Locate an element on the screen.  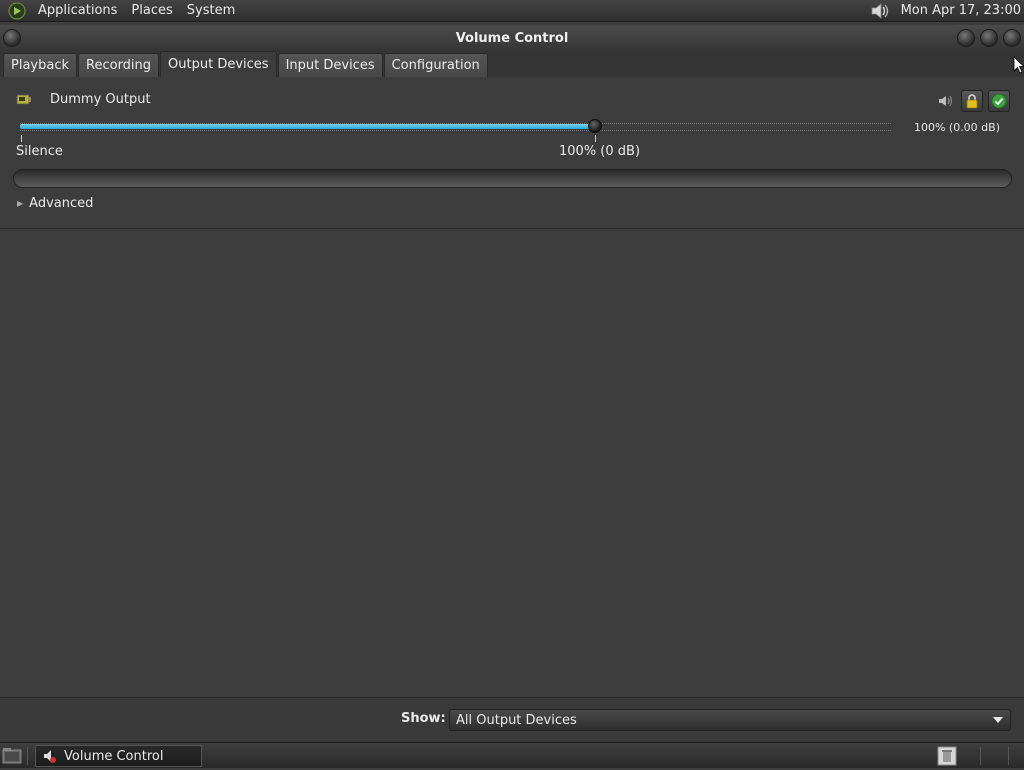
window-menu-button is located at coordinates (12, 38).